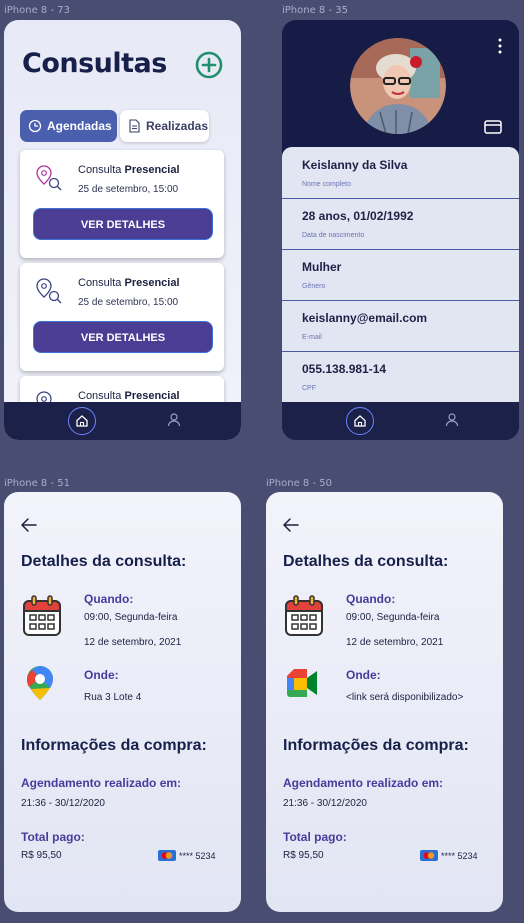 This screenshot has height=923, width=524. I want to click on frame-label: iPhone 8 - 73, so click(37, 10).